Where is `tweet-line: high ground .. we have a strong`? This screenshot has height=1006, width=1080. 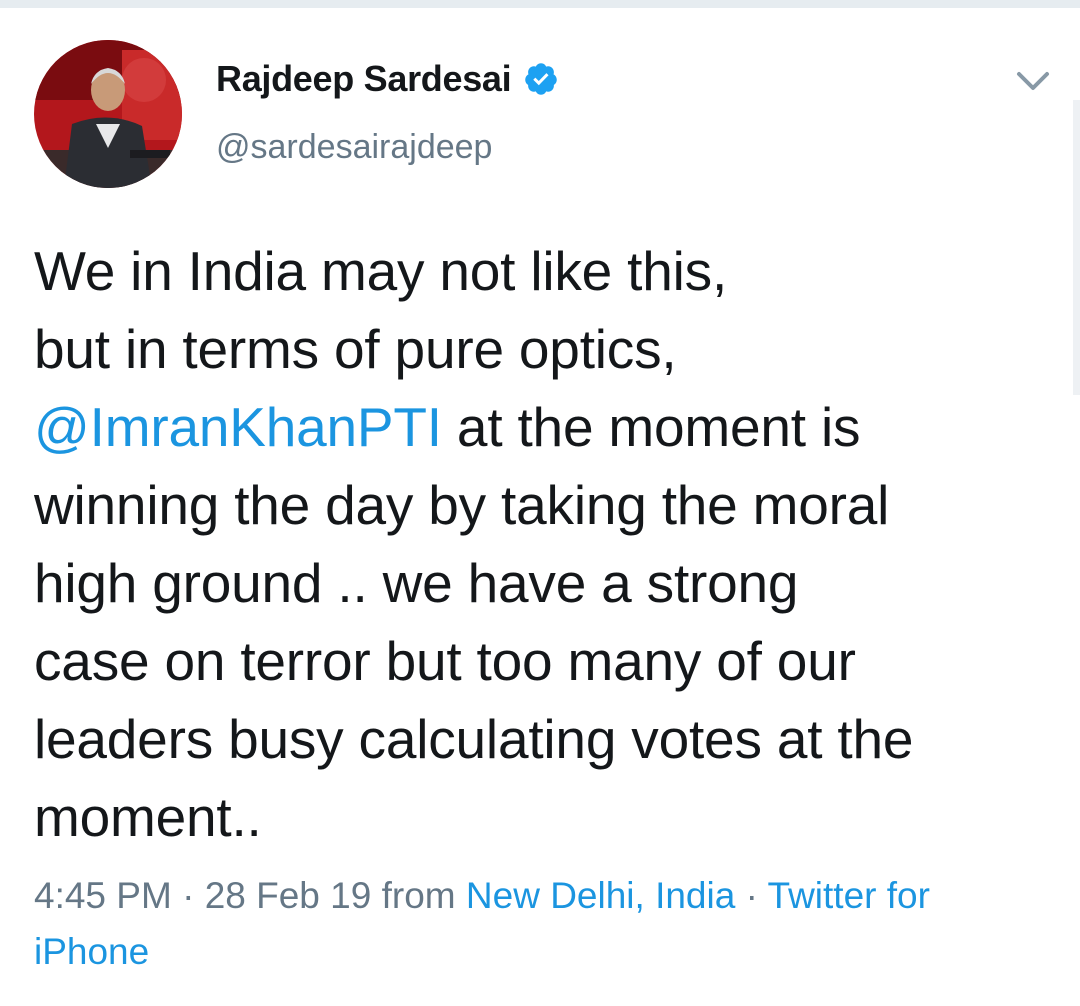 tweet-line: high ground .. we have a strong is located at coordinates (416, 583).